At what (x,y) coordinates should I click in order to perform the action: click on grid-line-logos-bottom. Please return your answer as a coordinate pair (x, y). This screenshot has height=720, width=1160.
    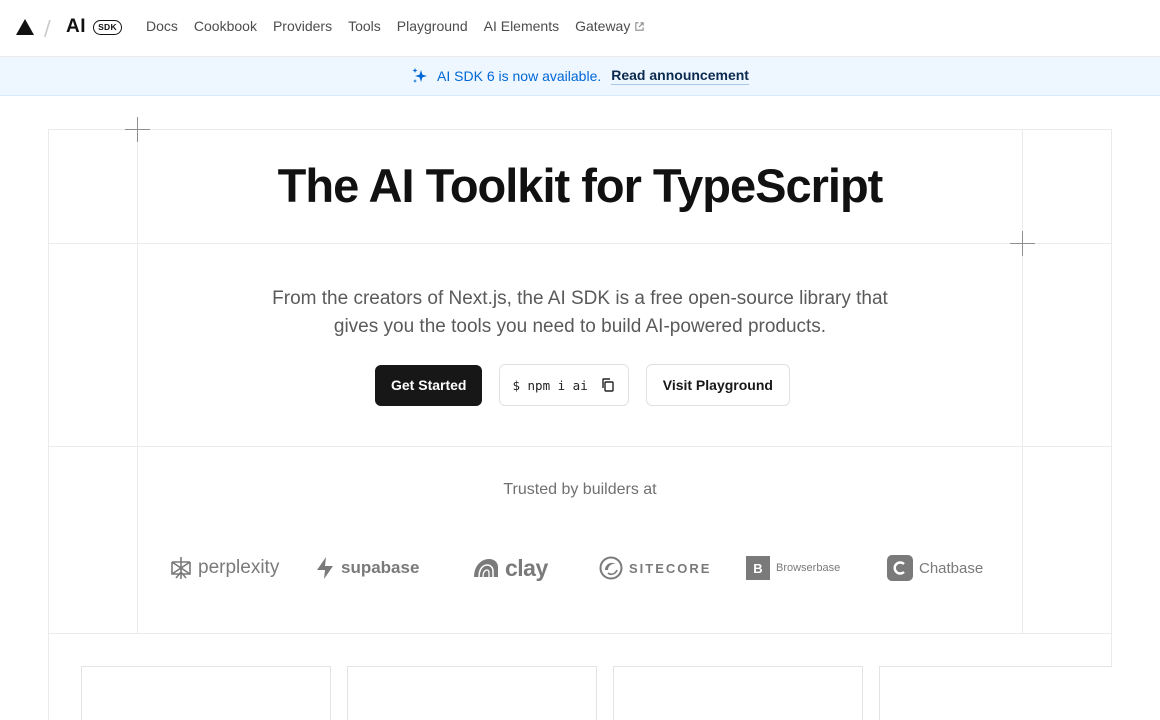
    Looking at the image, I should click on (580, 633).